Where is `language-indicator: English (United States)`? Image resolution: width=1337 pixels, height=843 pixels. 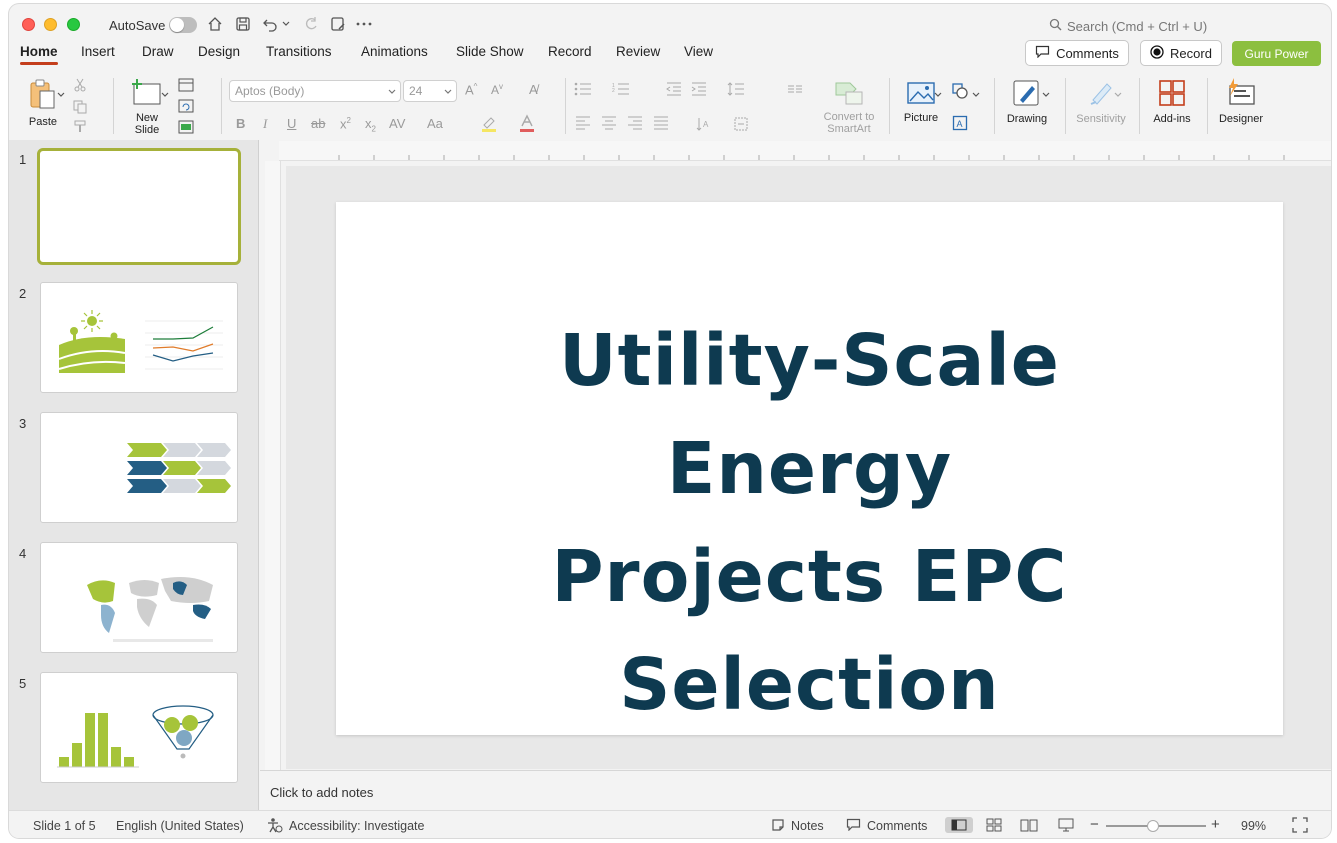 language-indicator: English (United States) is located at coordinates (180, 826).